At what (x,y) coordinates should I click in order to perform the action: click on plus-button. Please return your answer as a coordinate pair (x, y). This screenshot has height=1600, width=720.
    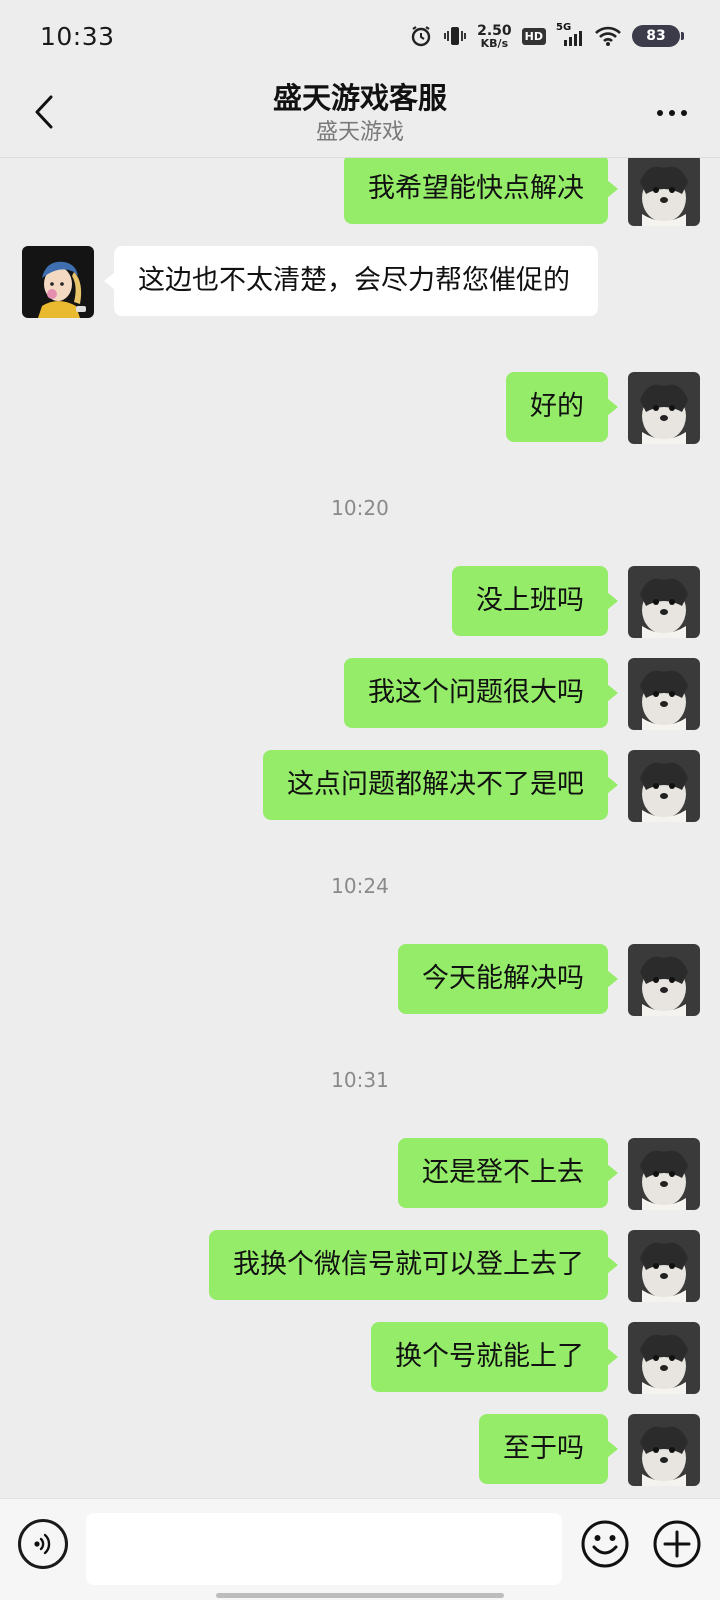
    Looking at the image, I should click on (677, 1544).